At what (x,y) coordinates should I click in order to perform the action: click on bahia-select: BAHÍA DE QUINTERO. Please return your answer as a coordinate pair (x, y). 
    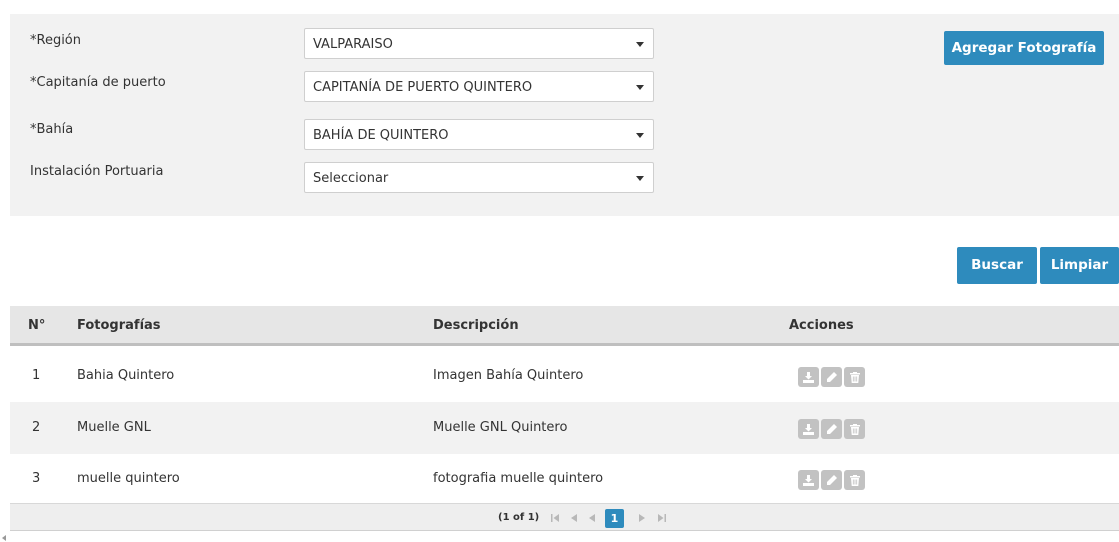
    Looking at the image, I should click on (479, 134).